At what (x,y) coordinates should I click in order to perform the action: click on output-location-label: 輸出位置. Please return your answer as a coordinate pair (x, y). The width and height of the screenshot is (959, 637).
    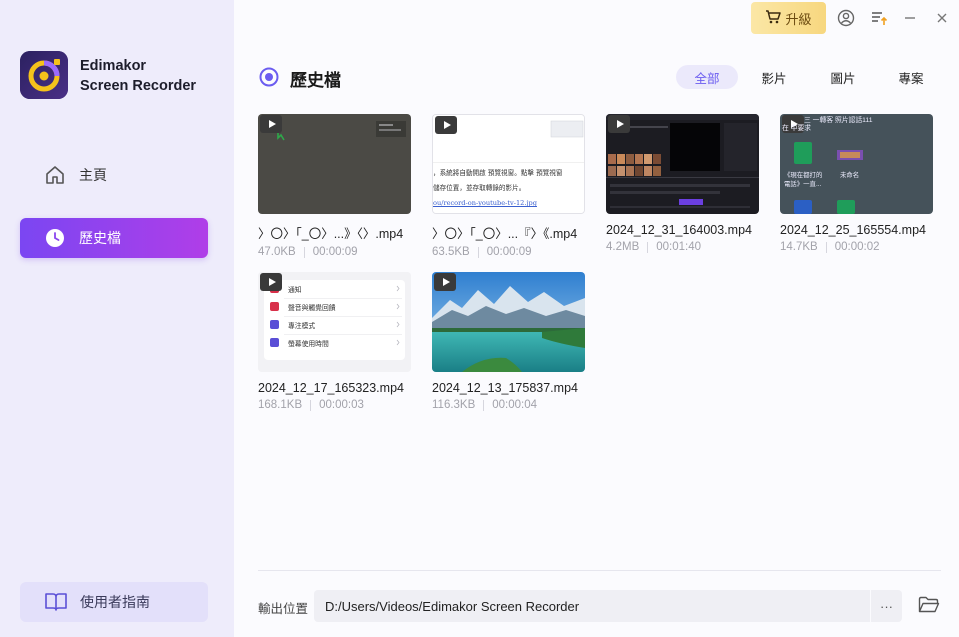
    Looking at the image, I should click on (283, 609).